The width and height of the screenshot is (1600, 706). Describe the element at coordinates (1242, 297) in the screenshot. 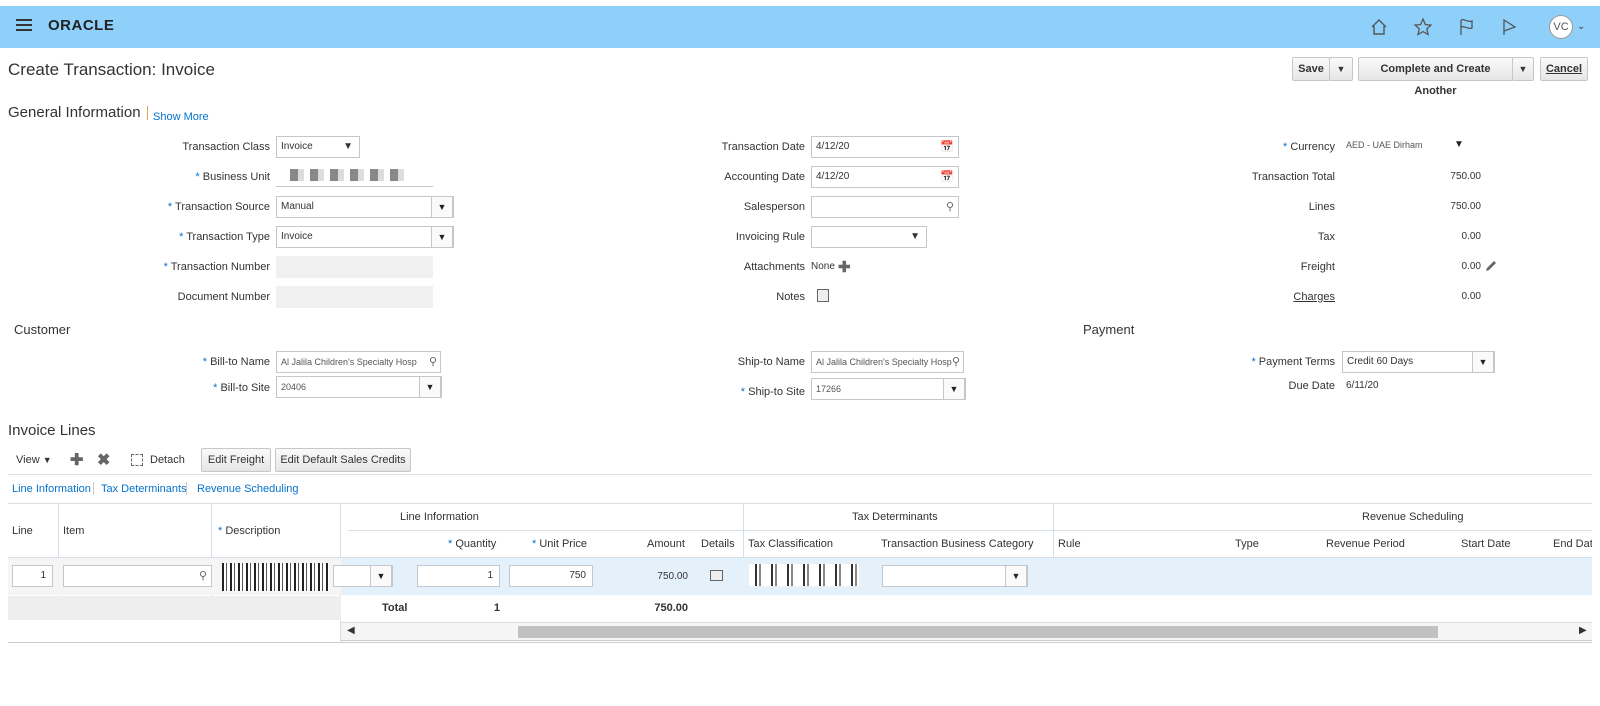

I see `charges-link: Charges` at that location.